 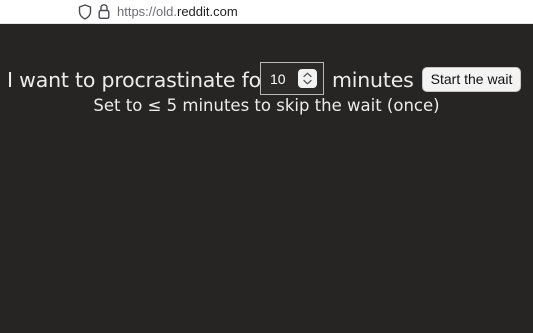 I want to click on address-bar: https://old.reddit.com, so click(x=266, y=12).